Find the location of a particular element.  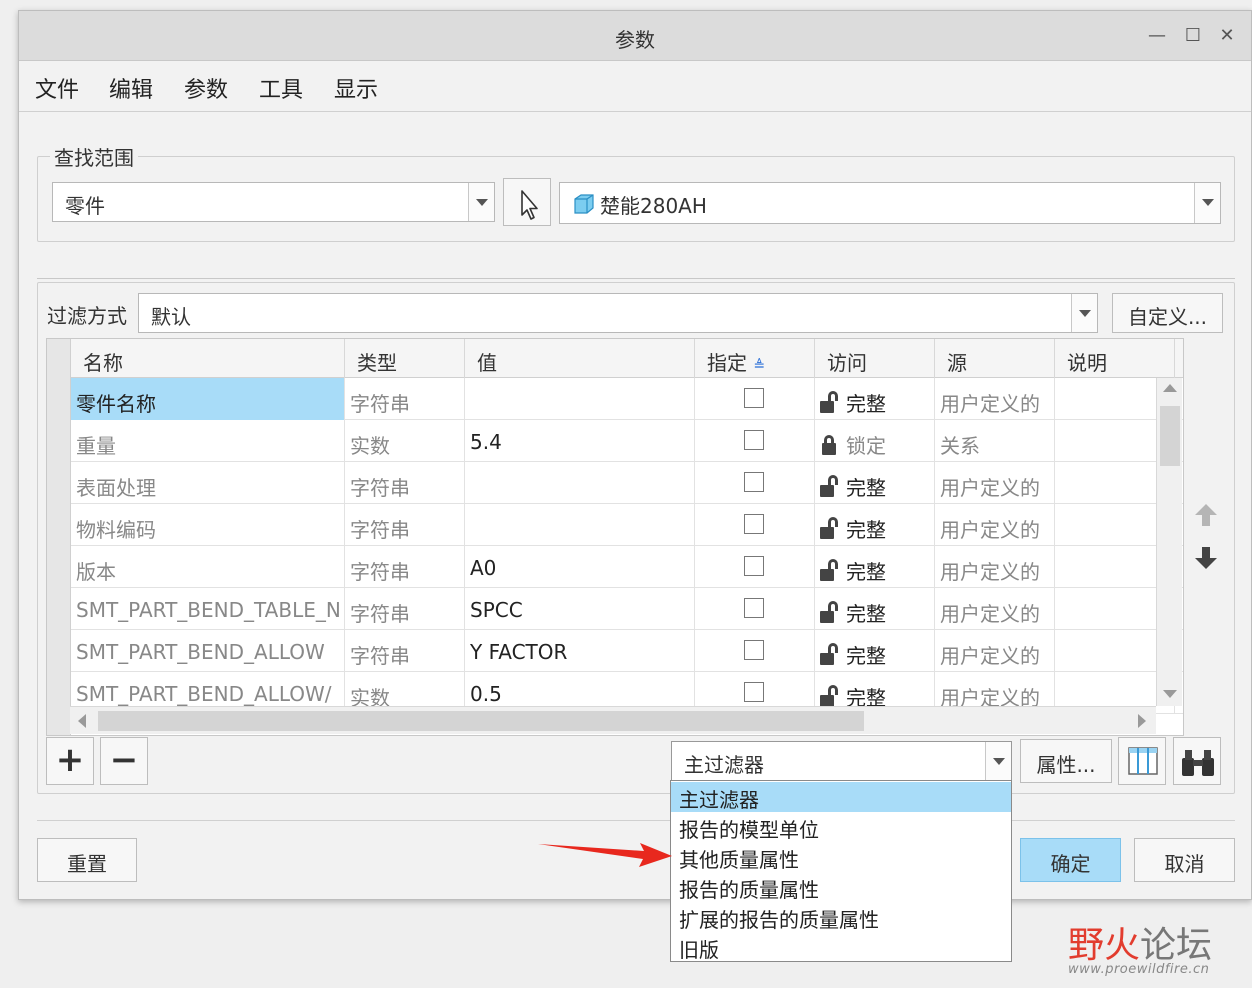

cell-name: 版本 is located at coordinates (208, 567).